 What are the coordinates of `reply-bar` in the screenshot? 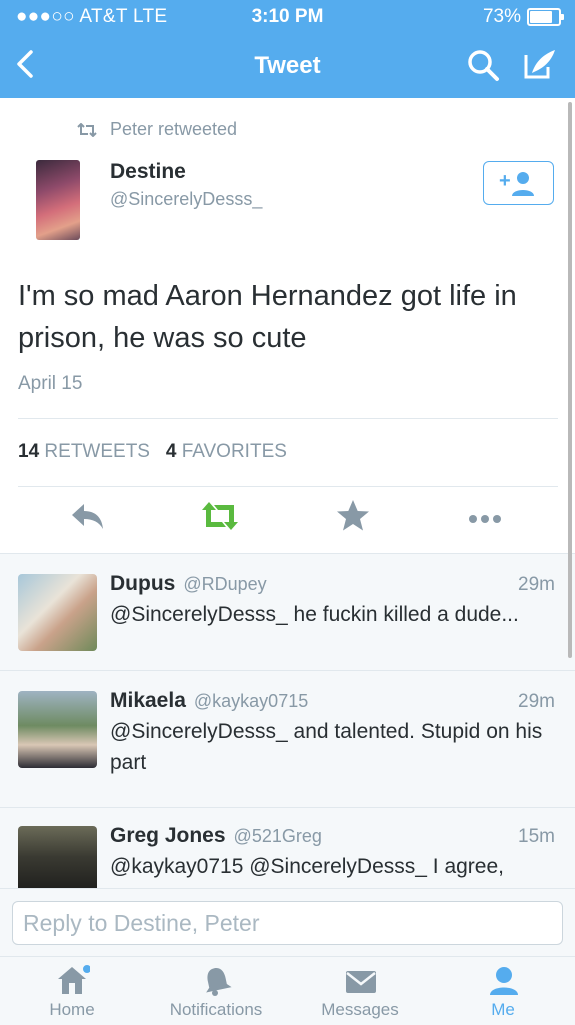 It's located at (287, 922).